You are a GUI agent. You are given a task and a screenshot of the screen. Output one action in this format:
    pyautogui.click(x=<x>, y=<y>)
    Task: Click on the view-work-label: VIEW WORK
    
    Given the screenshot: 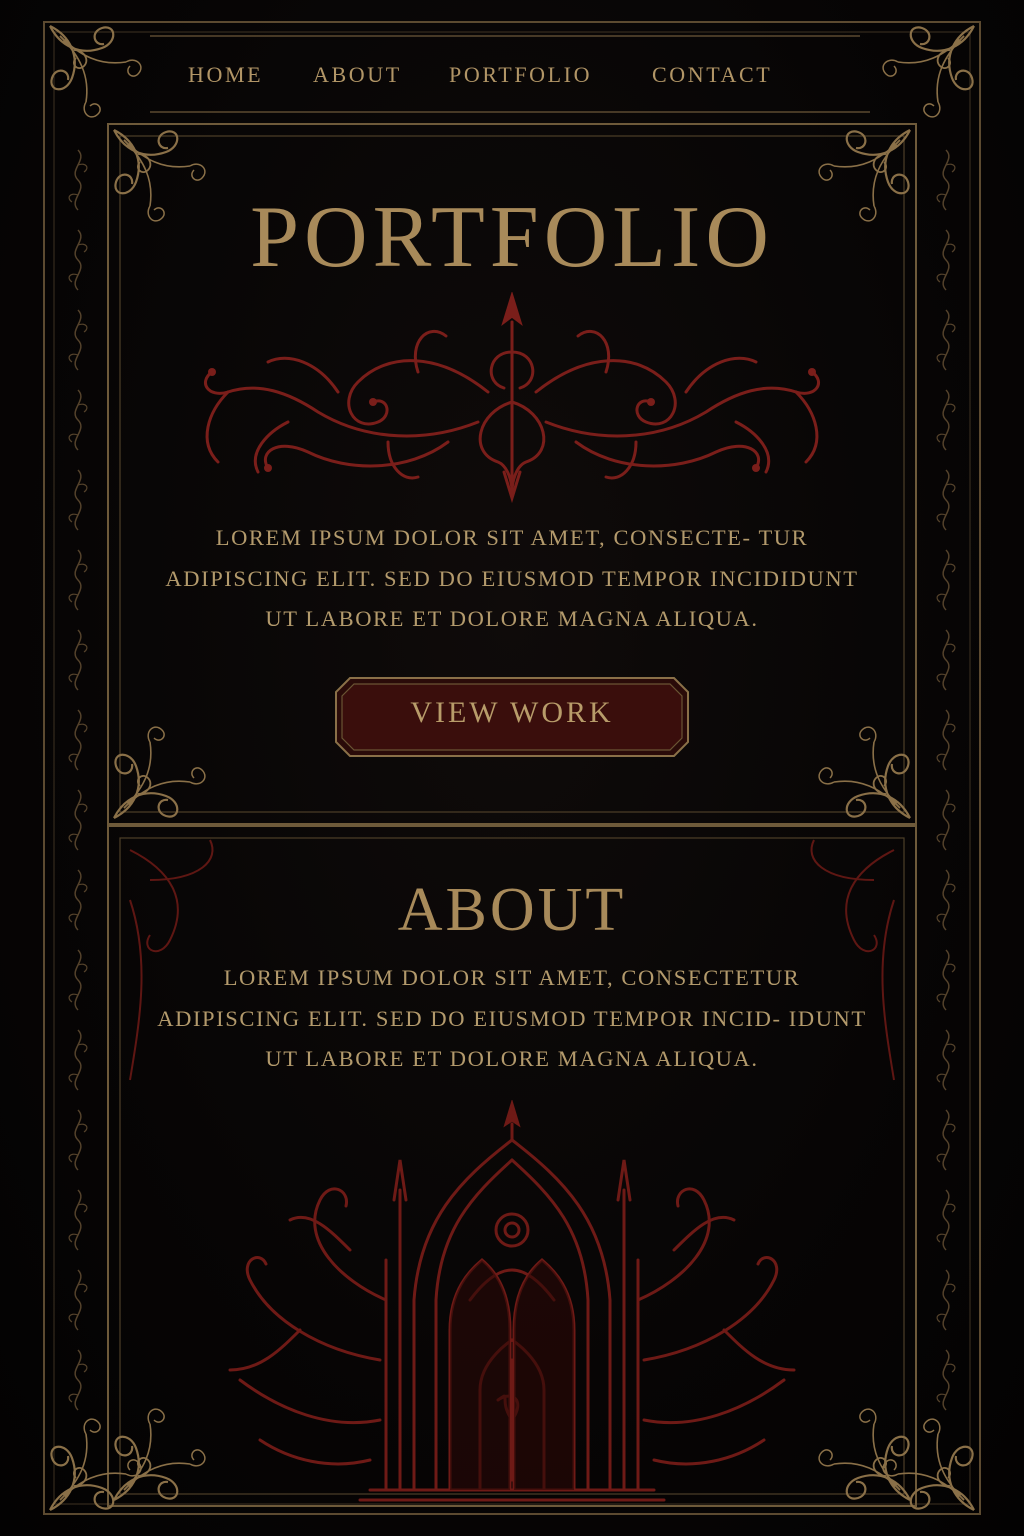 What is the action you would take?
    pyautogui.click(x=512, y=712)
    